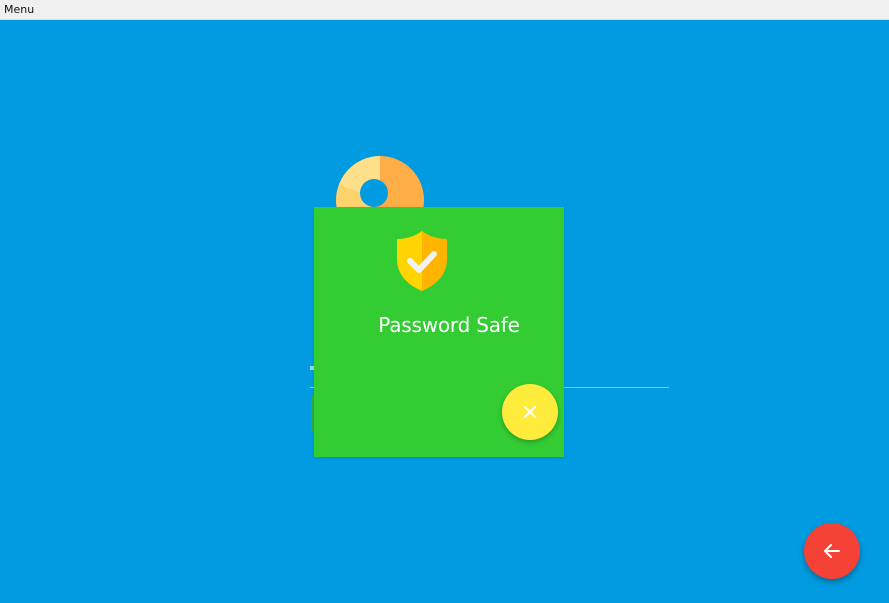 This screenshot has width=889, height=603. Describe the element at coordinates (449, 325) in the screenshot. I see `dialog-title: Password Safe` at that location.